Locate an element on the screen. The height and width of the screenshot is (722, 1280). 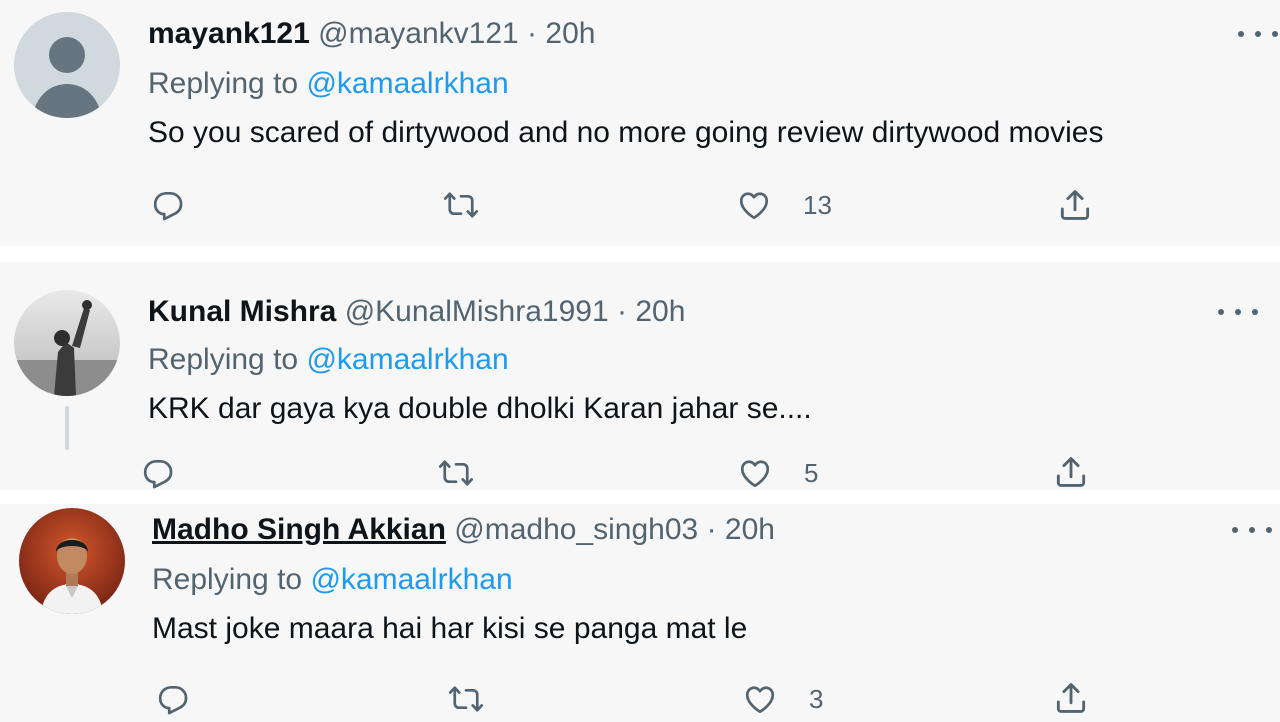
default-profile-icon is located at coordinates (67, 65).